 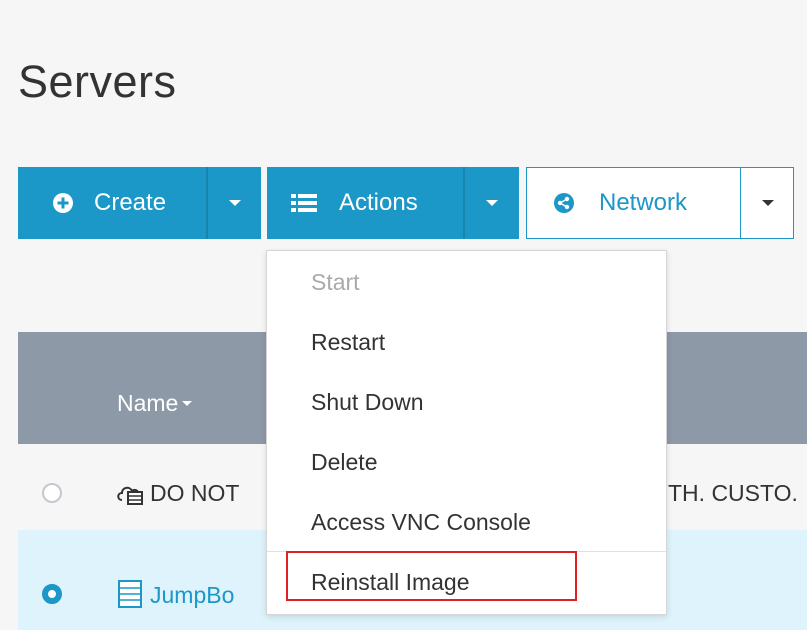 I want to click on actions-label: Actions, so click(x=378, y=202).